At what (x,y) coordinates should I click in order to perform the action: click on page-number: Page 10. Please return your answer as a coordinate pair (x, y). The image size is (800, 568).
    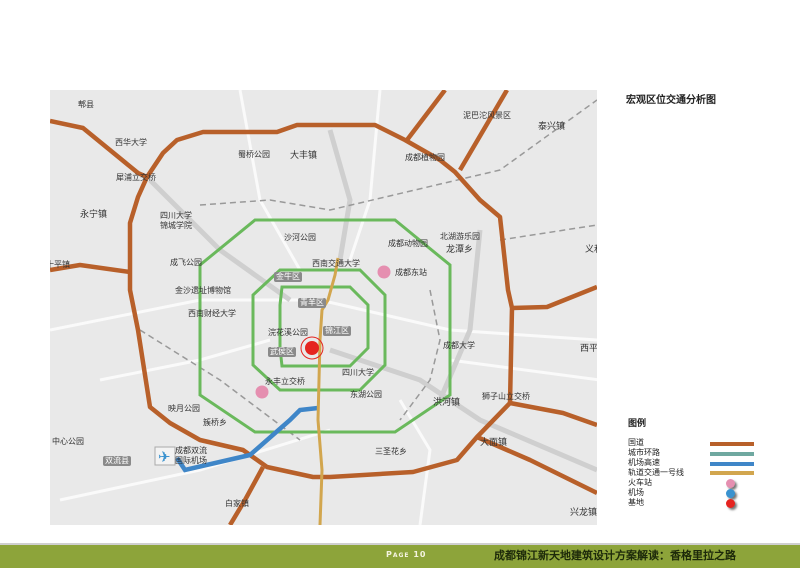
    Looking at the image, I should click on (406, 554).